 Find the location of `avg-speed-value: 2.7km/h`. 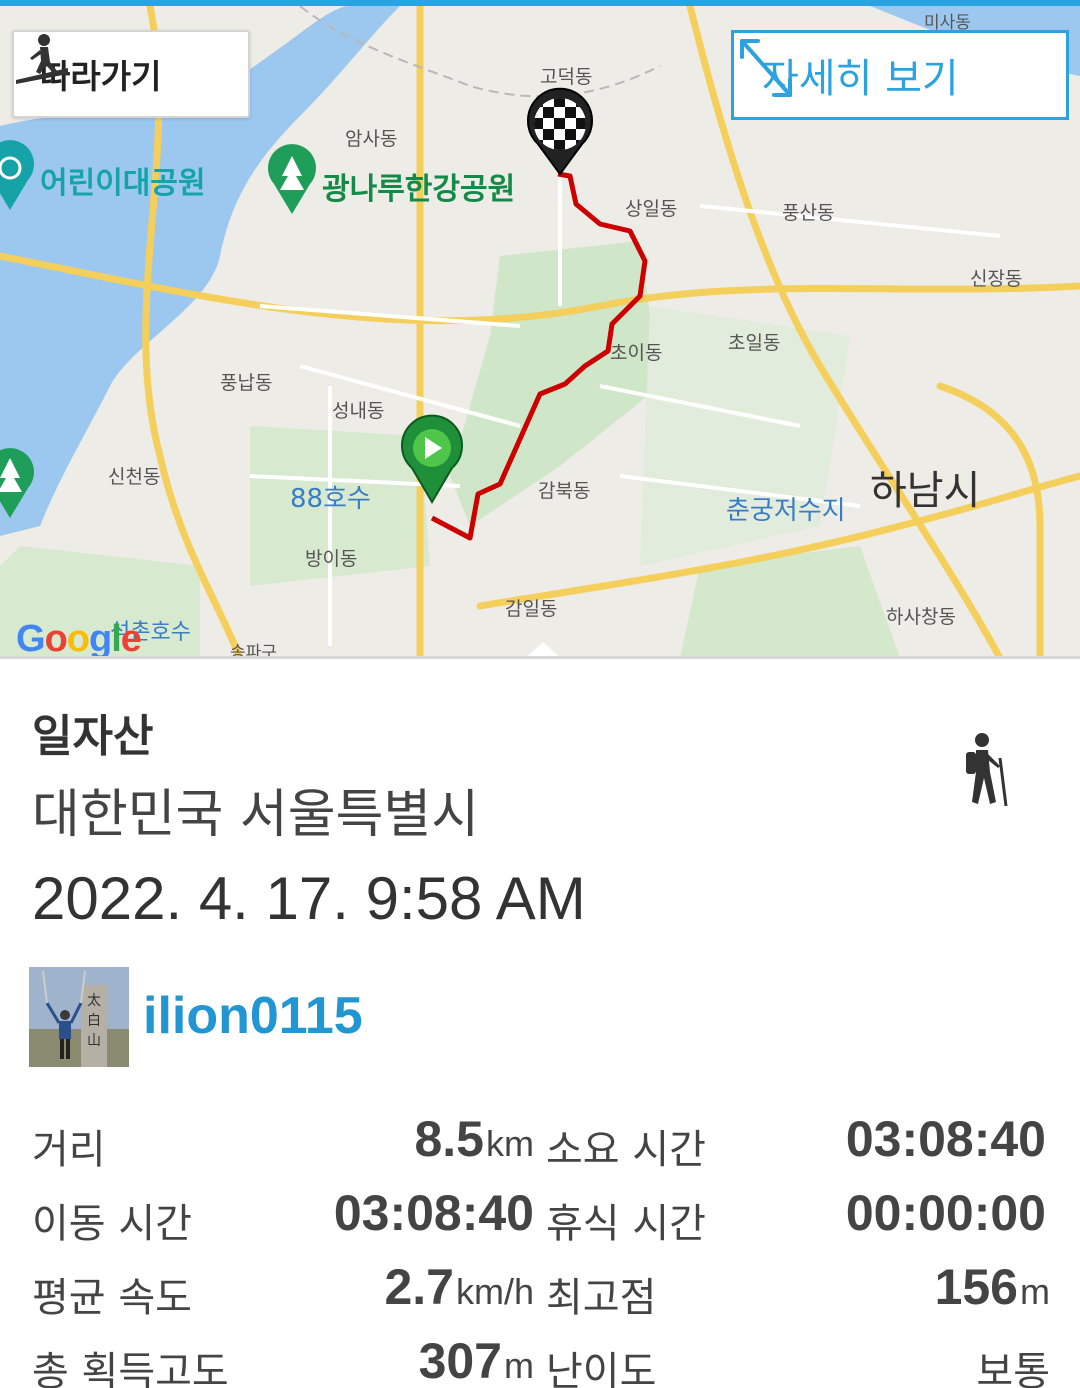

avg-speed-value: 2.7km/h is located at coordinates (459, 1287).